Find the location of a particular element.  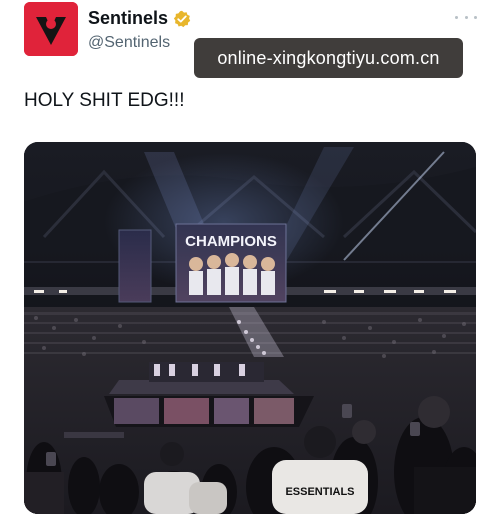

sentinels-logo-icon is located at coordinates (51, 29).